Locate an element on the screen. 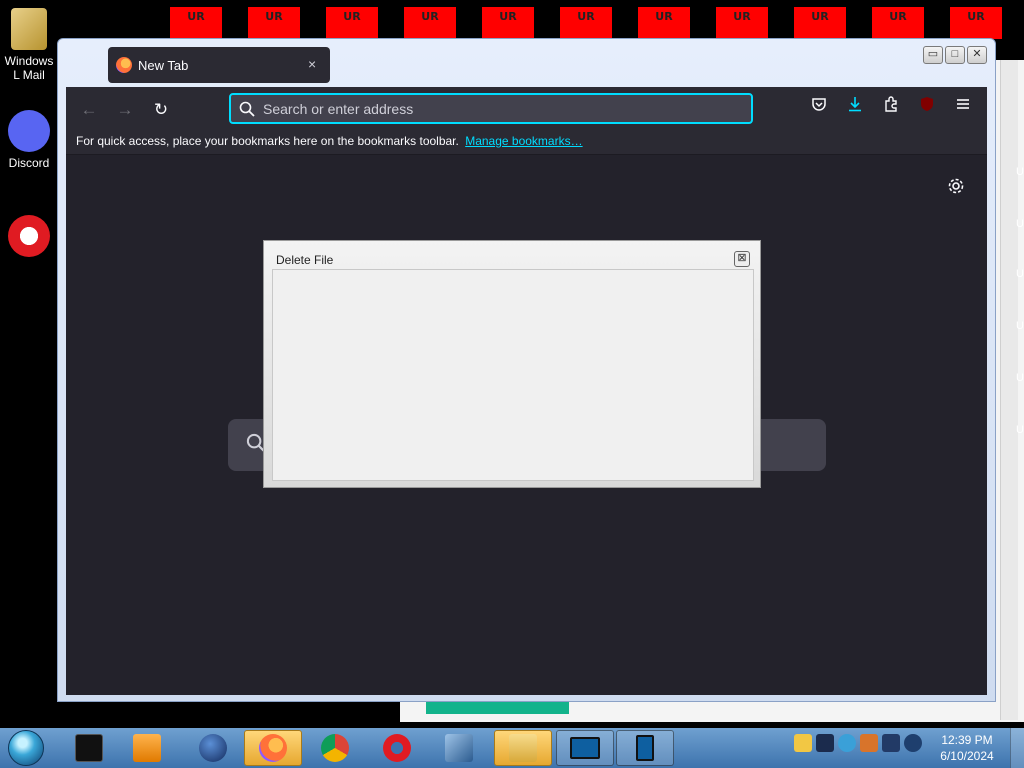  gear-icon is located at coordinates (956, 188).